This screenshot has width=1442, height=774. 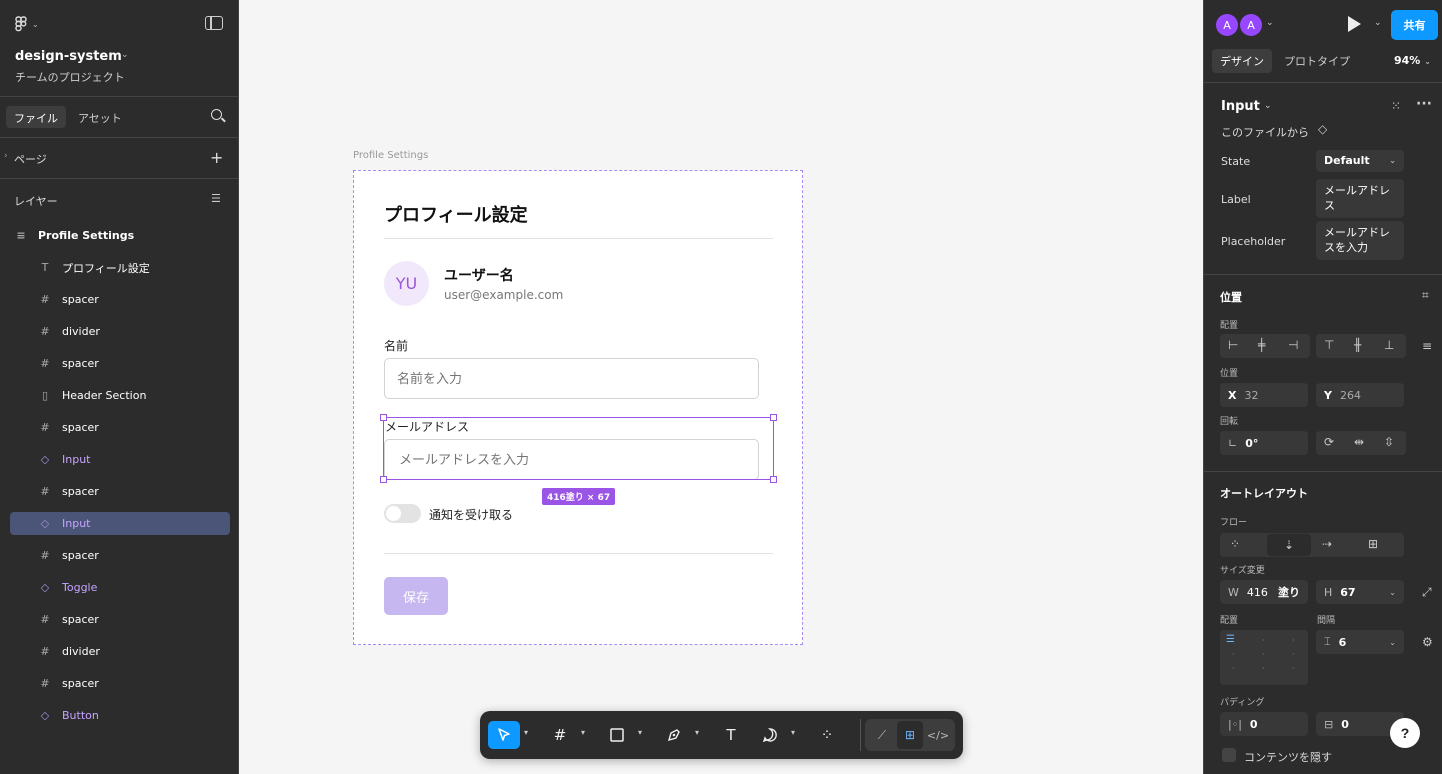 What do you see at coordinates (1235, 544) in the screenshot?
I see `flow-free-icon: ⁘` at bounding box center [1235, 544].